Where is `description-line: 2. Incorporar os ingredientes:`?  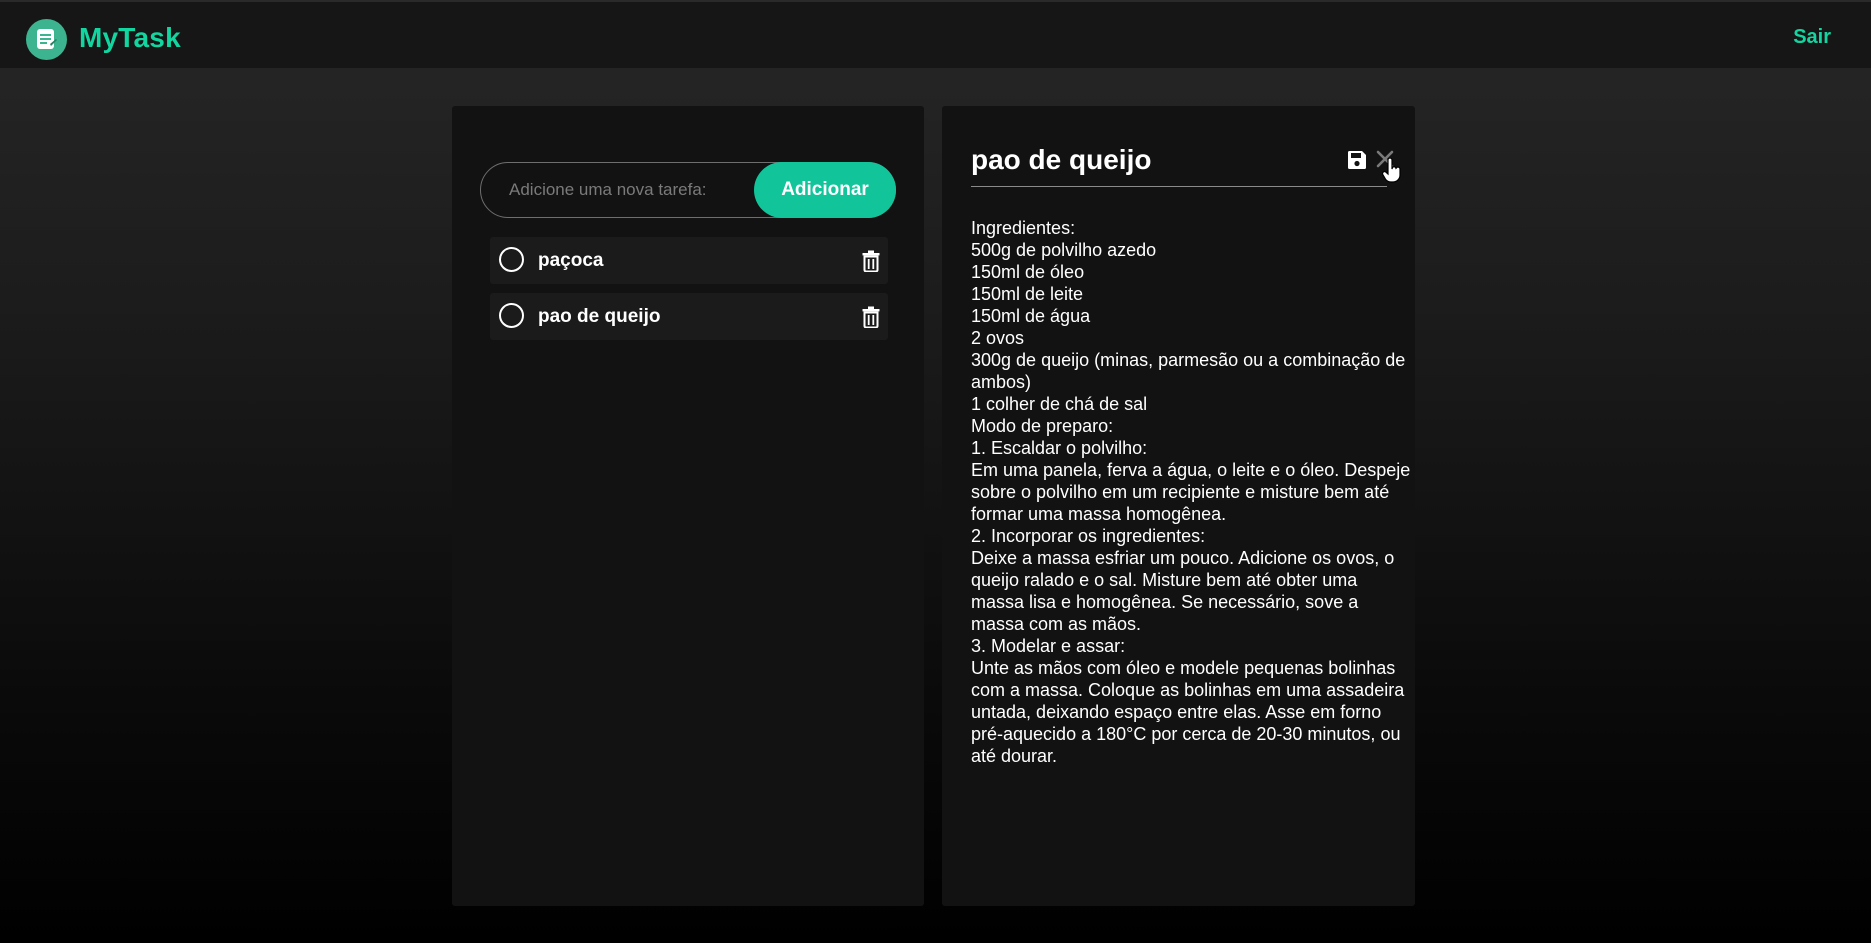
description-line: 2. Incorporar os ingredientes: is located at coordinates (1088, 536).